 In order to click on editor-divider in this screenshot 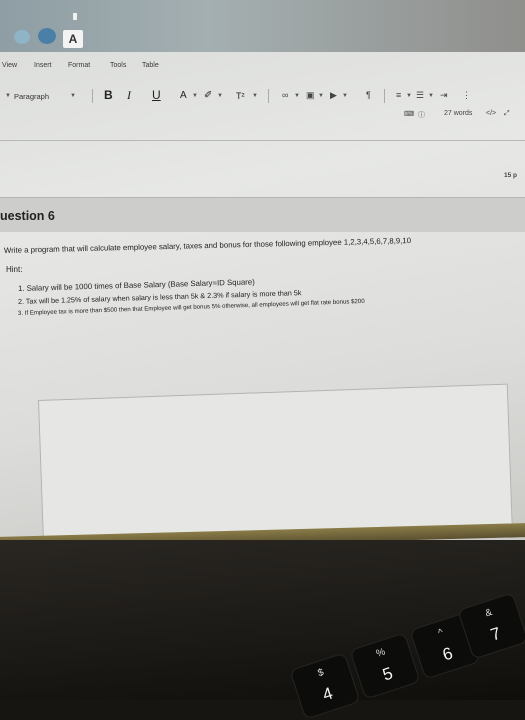, I will do `click(262, 140)`.